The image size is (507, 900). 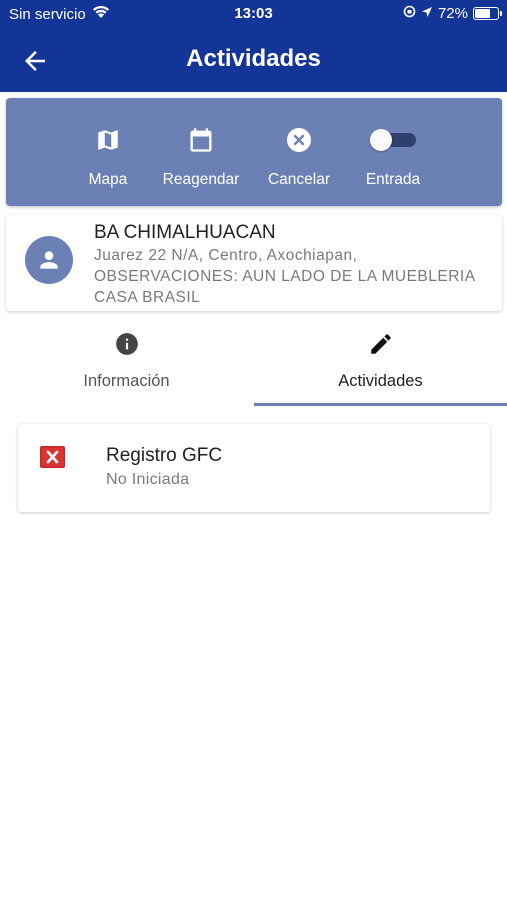 I want to click on status-right: 72%, so click(x=452, y=13).